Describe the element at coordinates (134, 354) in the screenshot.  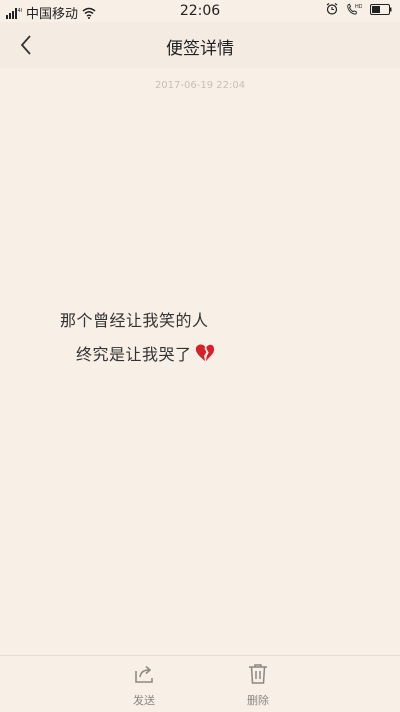
I see `note-text-line-2-text: 终究是让我哭了` at that location.